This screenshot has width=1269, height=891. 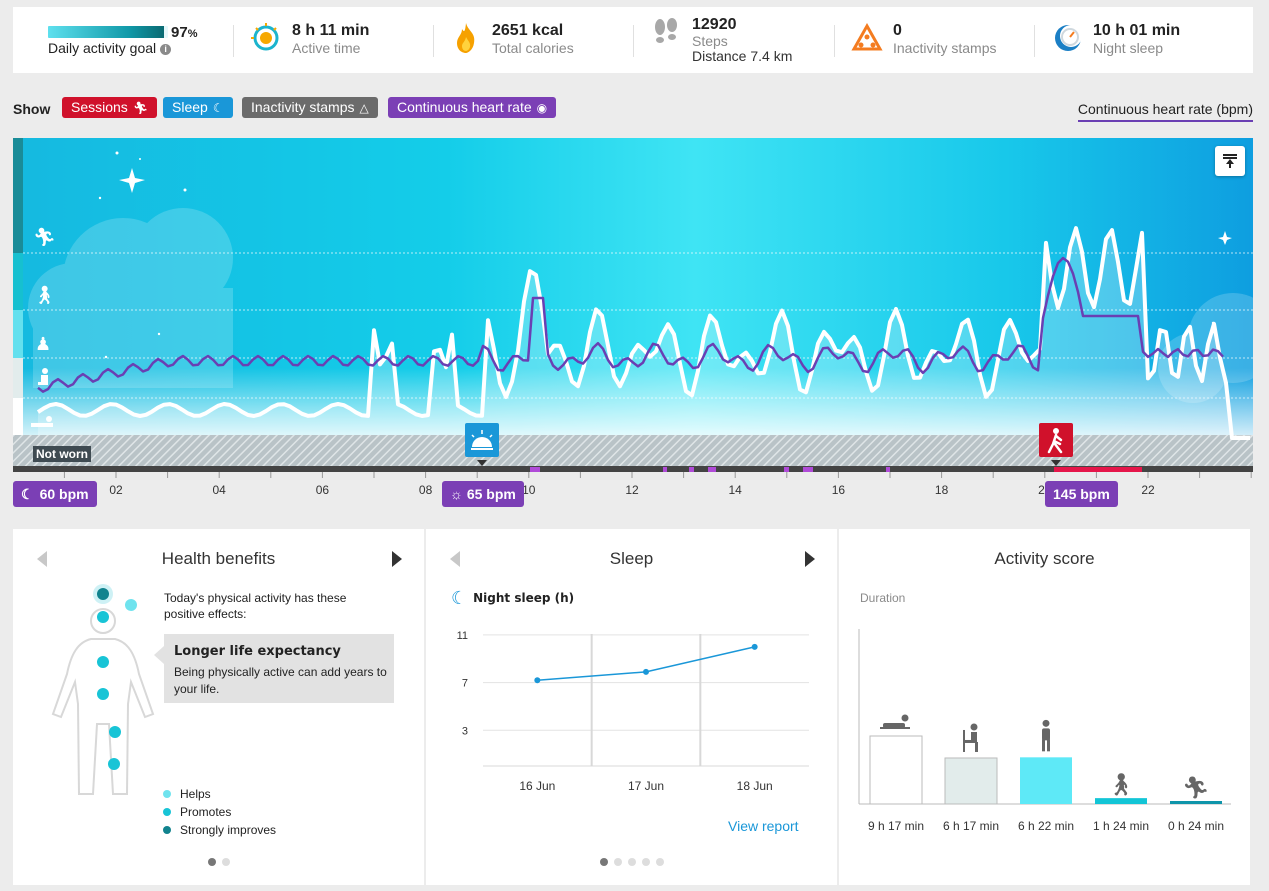 What do you see at coordinates (464, 107) in the screenshot?
I see `filter-heart-rate-label: Continuous heart rate` at bounding box center [464, 107].